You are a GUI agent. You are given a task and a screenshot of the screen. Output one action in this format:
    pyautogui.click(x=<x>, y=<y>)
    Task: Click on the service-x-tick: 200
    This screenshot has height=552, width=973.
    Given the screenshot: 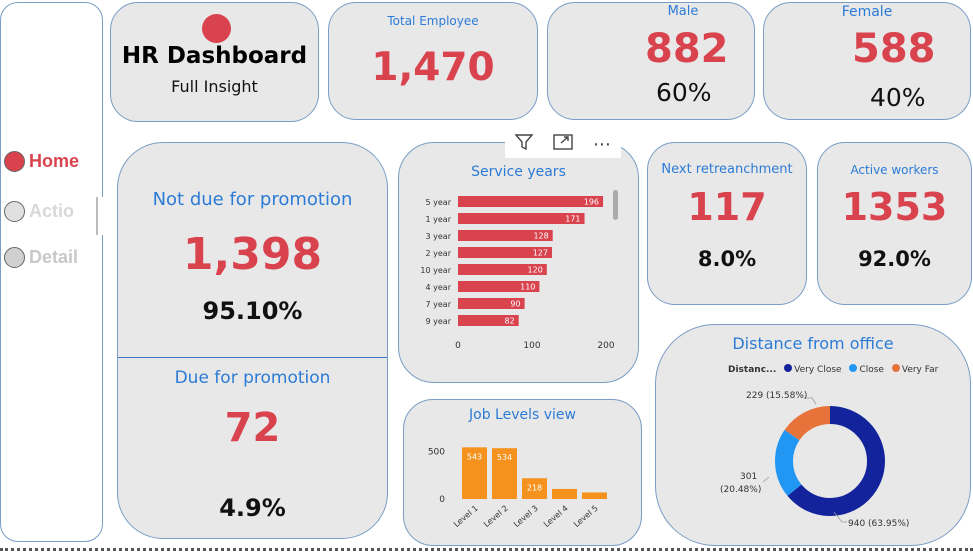 What is the action you would take?
    pyautogui.click(x=605, y=346)
    